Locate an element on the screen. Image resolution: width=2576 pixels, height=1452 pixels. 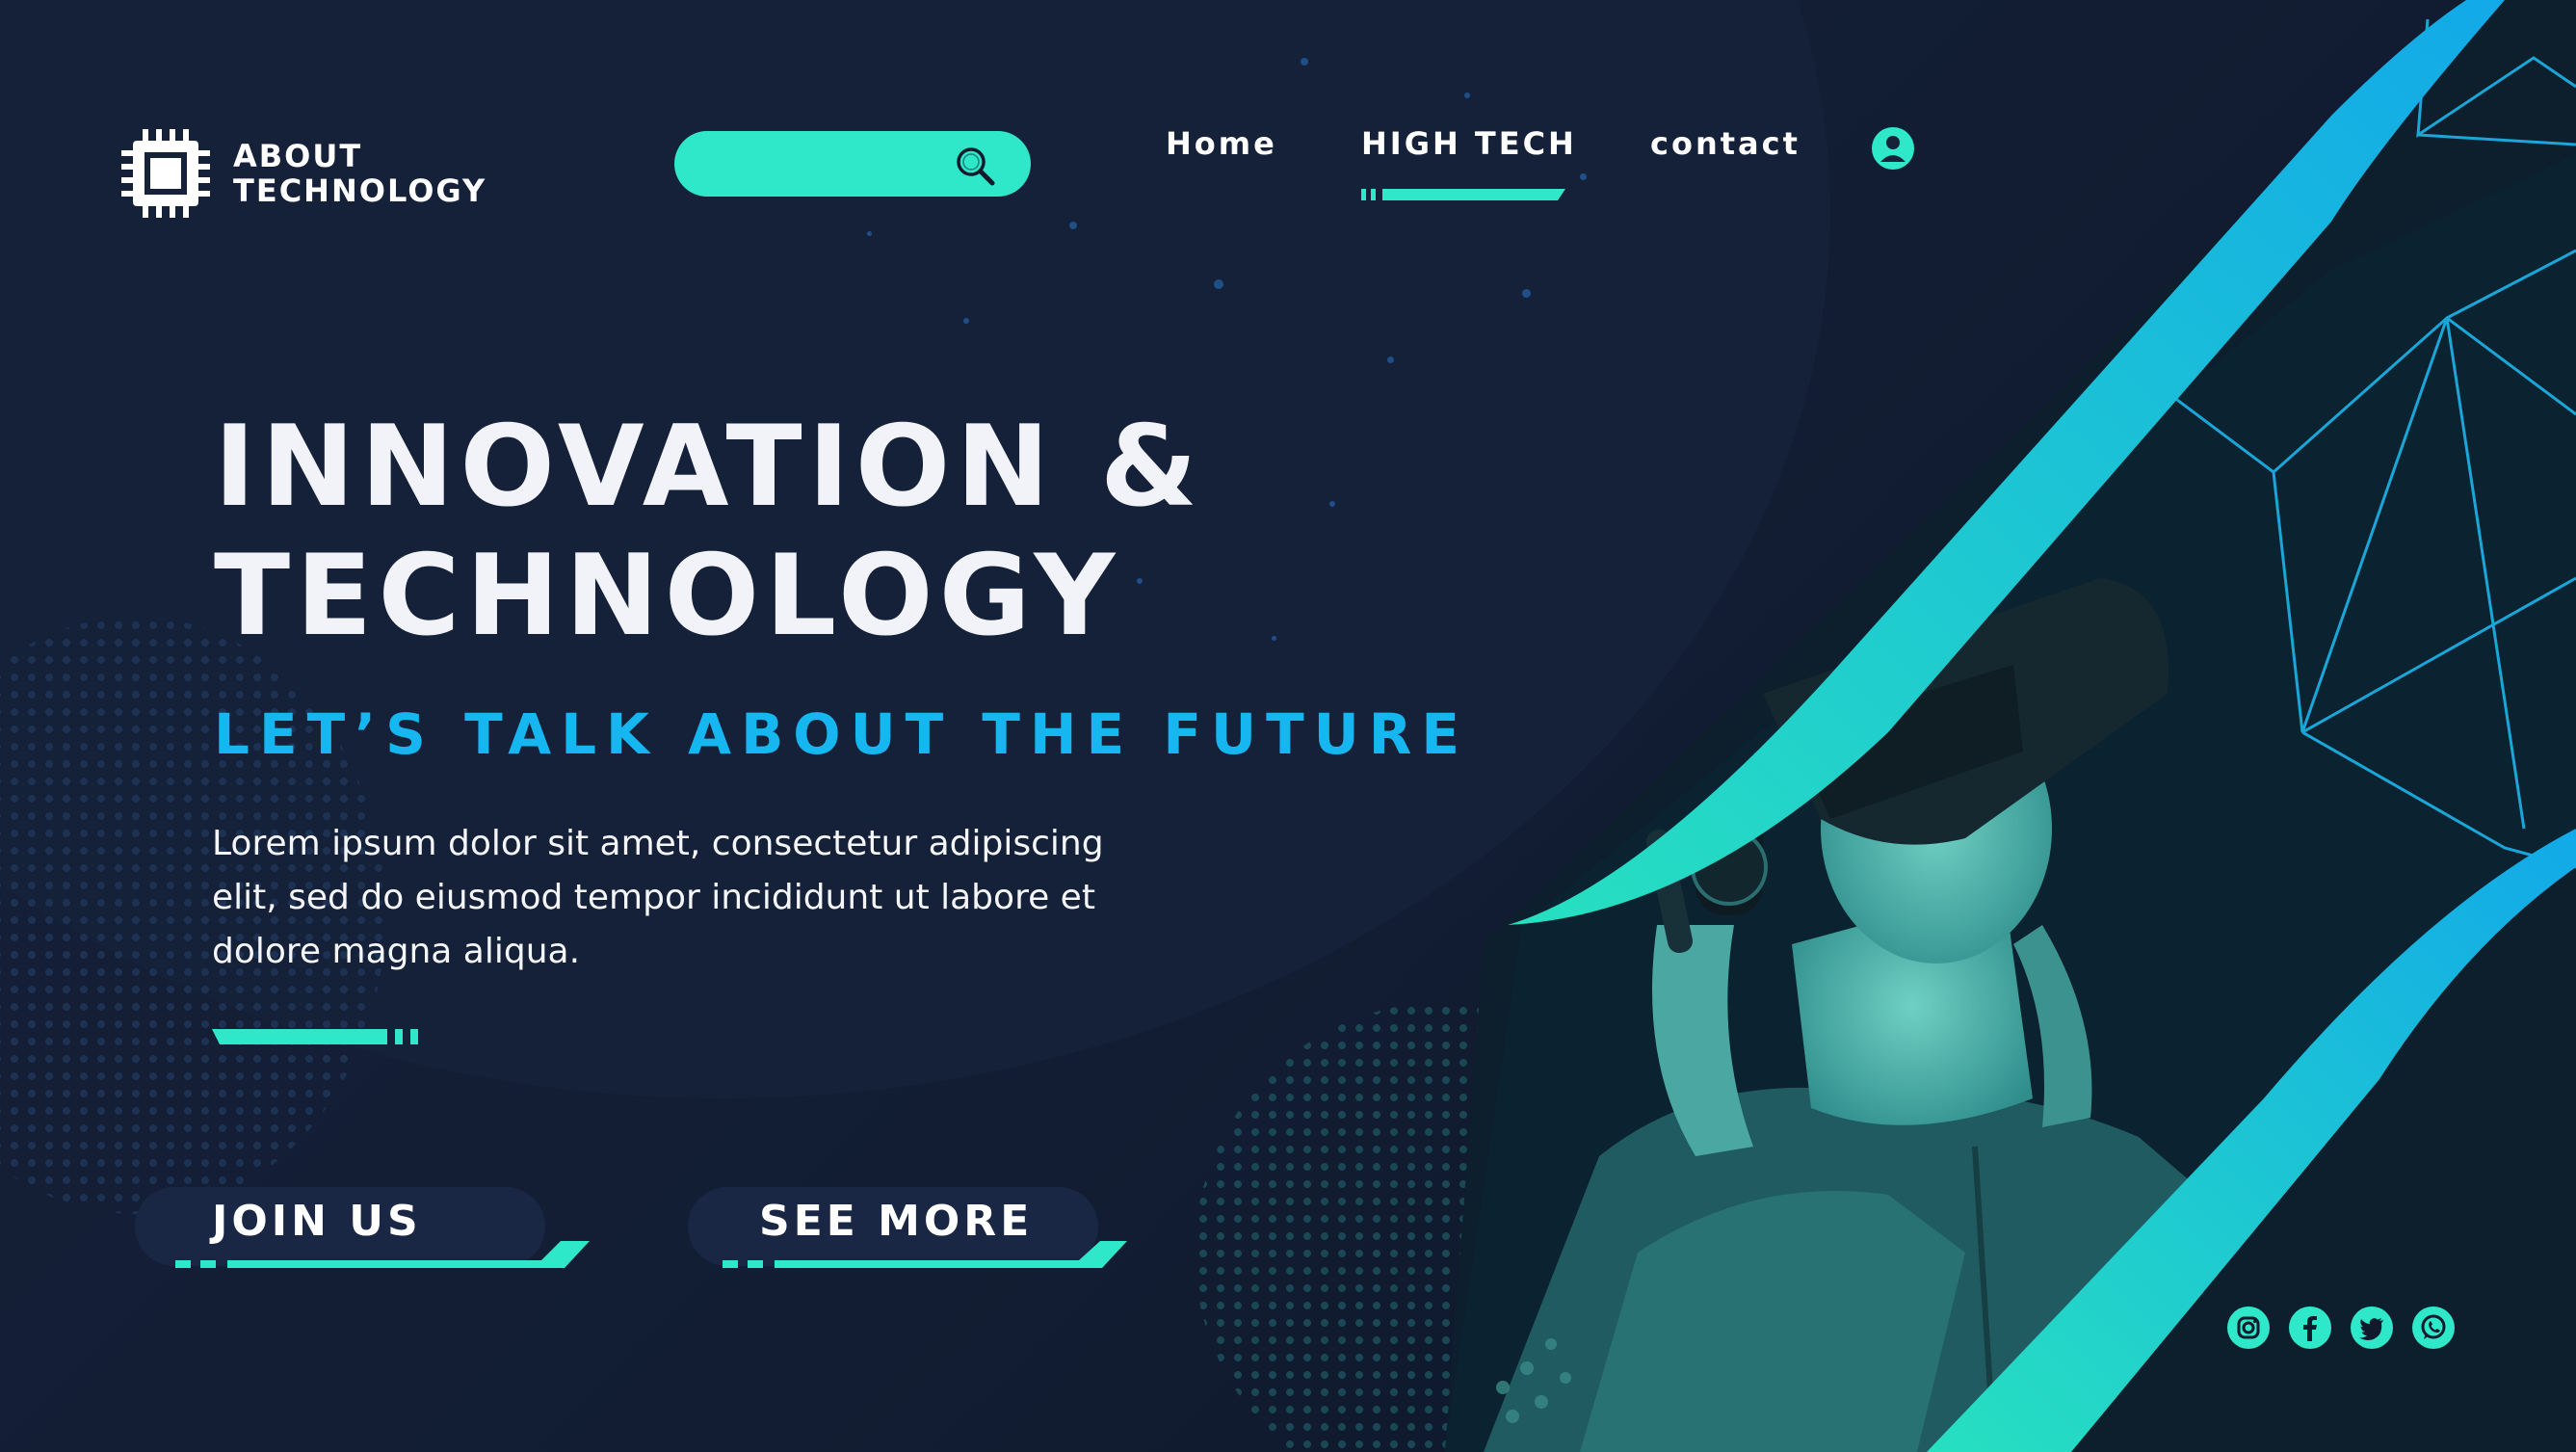
brand-line-2: TECHNOLOGY is located at coordinates (360, 190).